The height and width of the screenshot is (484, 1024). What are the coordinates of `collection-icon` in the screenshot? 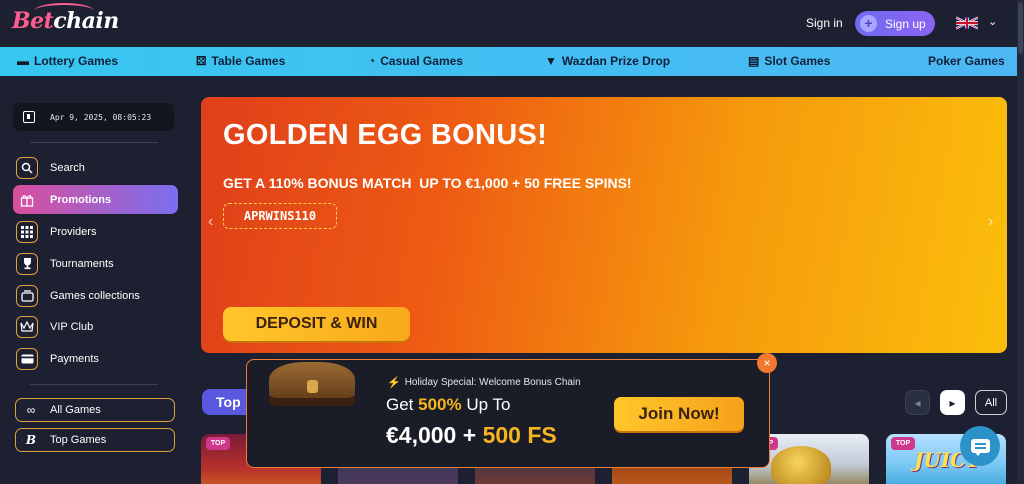 It's located at (27, 295).